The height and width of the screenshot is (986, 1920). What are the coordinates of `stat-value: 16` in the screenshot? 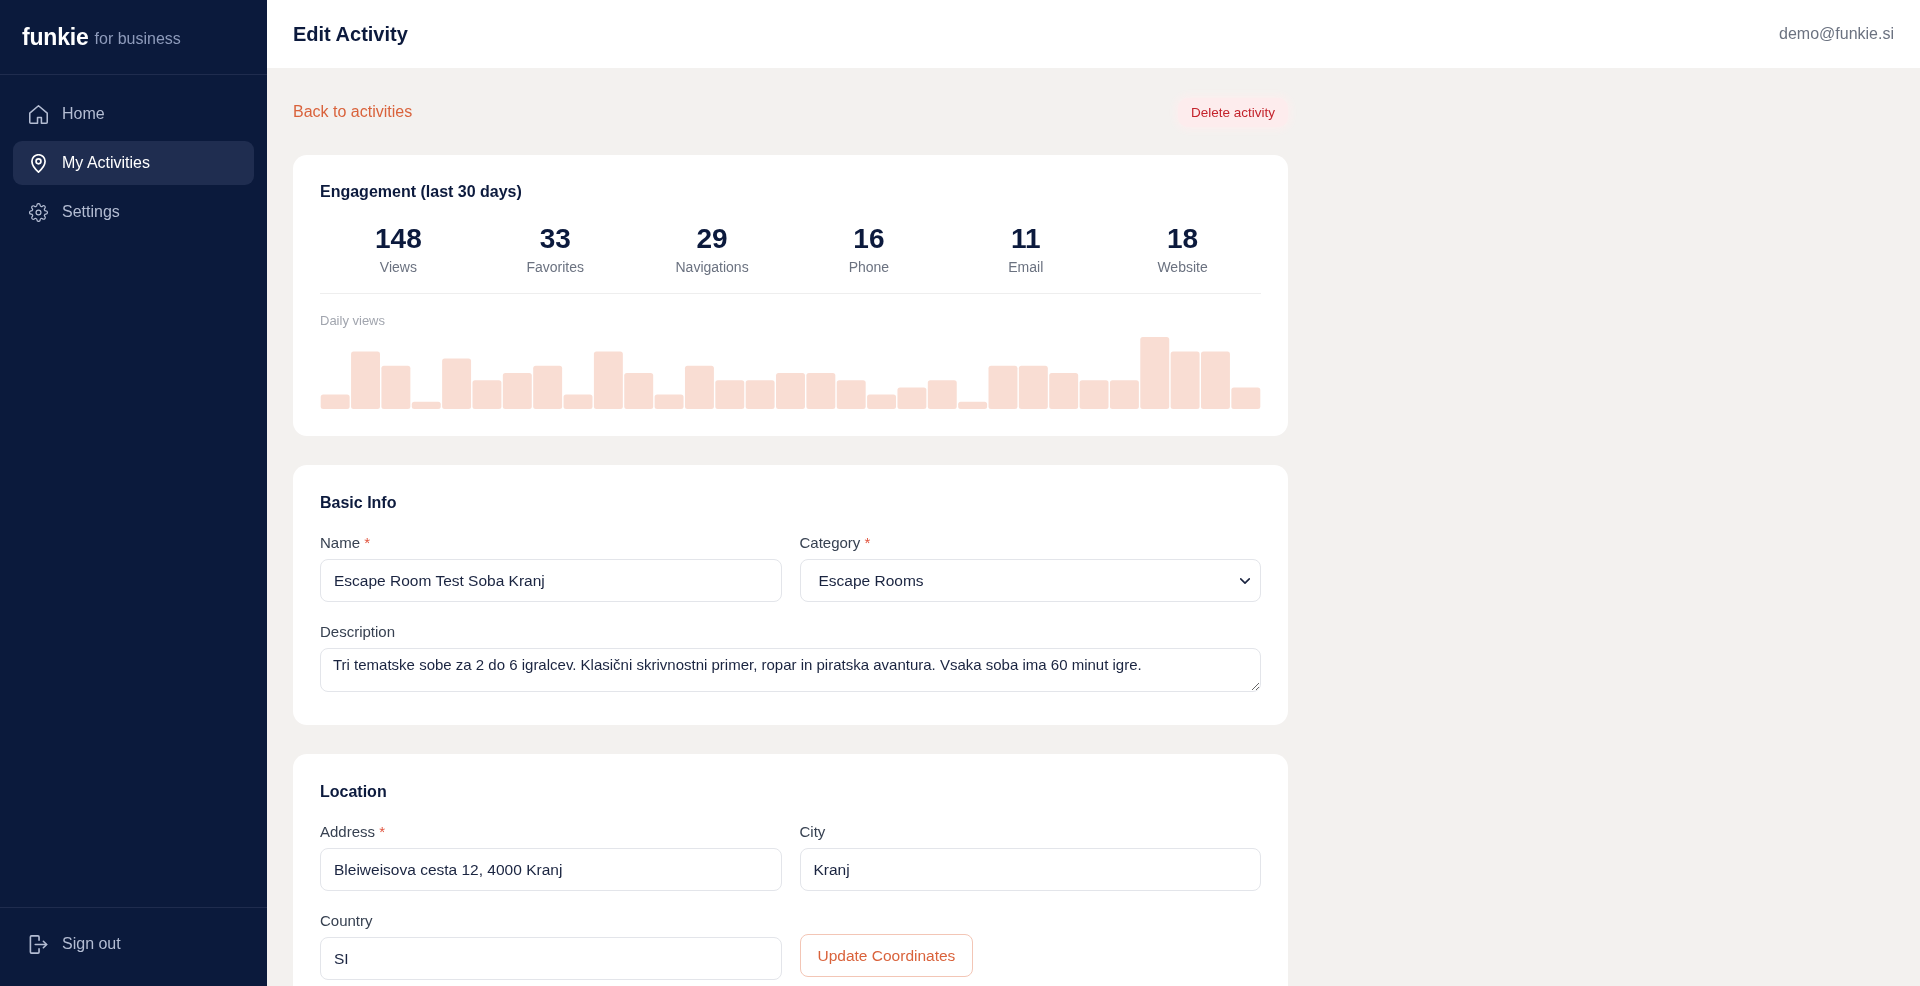 It's located at (869, 239).